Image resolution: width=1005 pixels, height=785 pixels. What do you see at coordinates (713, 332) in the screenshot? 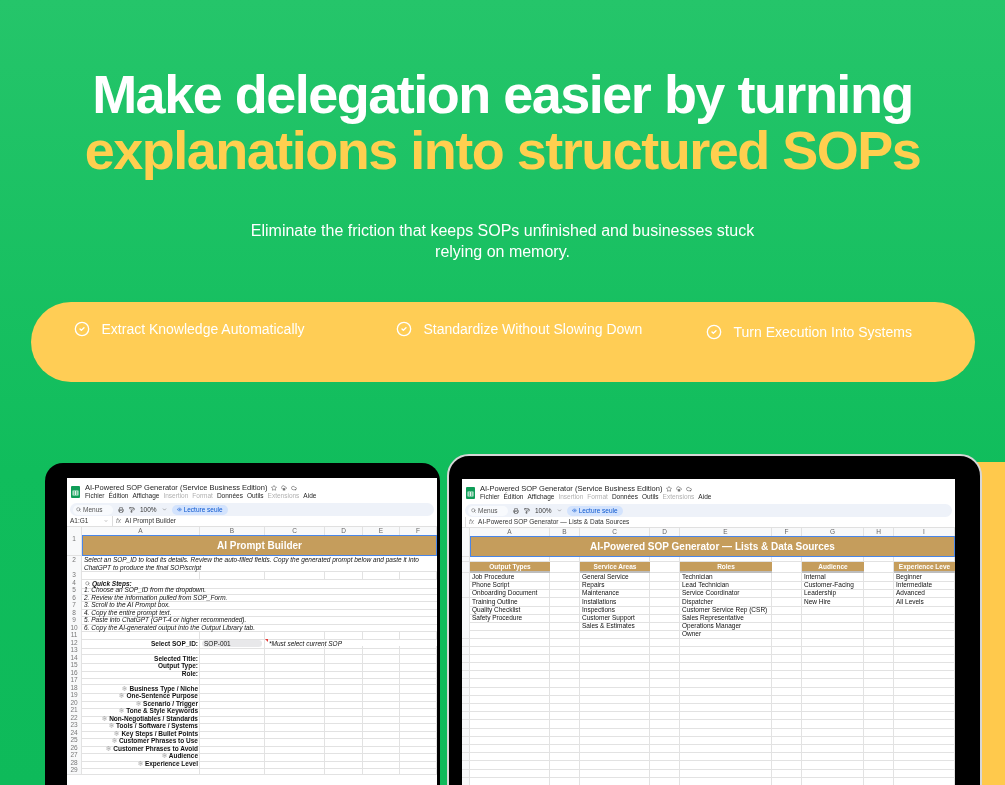
I see `check-circle-icon` at bounding box center [713, 332].